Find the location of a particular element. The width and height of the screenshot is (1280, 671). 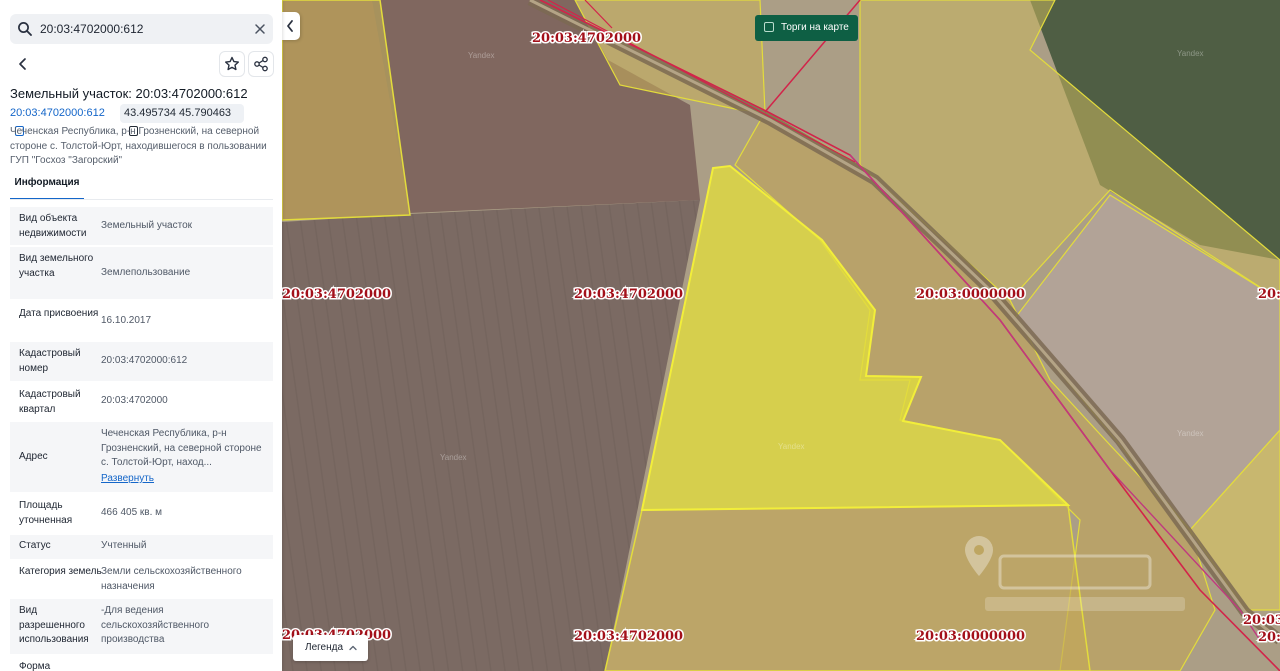

info-value: Землепользование is located at coordinates (146, 272).